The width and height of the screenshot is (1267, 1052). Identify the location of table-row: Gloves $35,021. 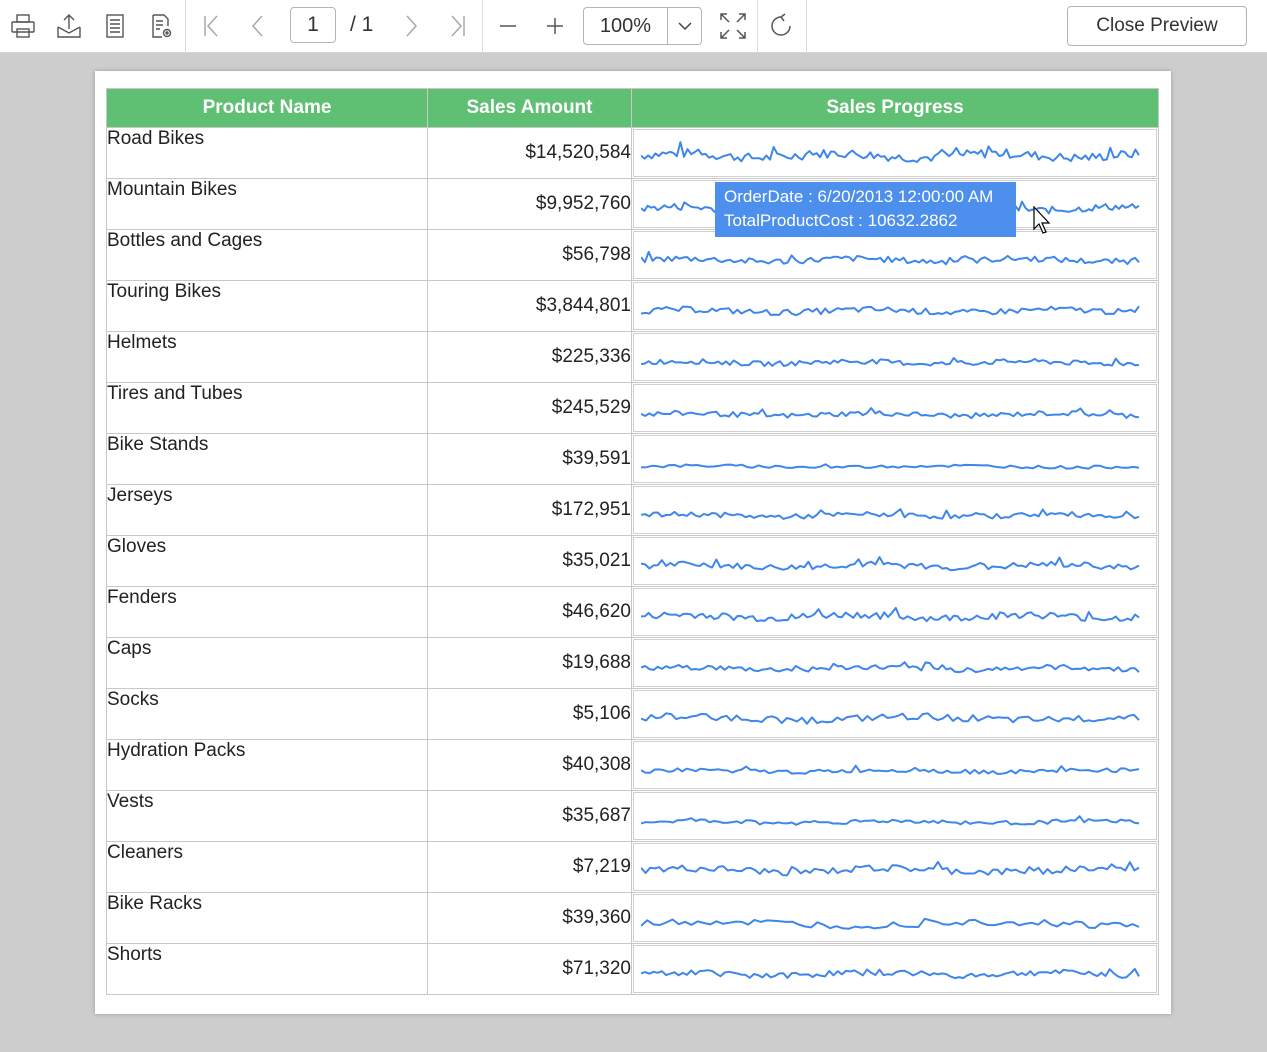
(632, 561).